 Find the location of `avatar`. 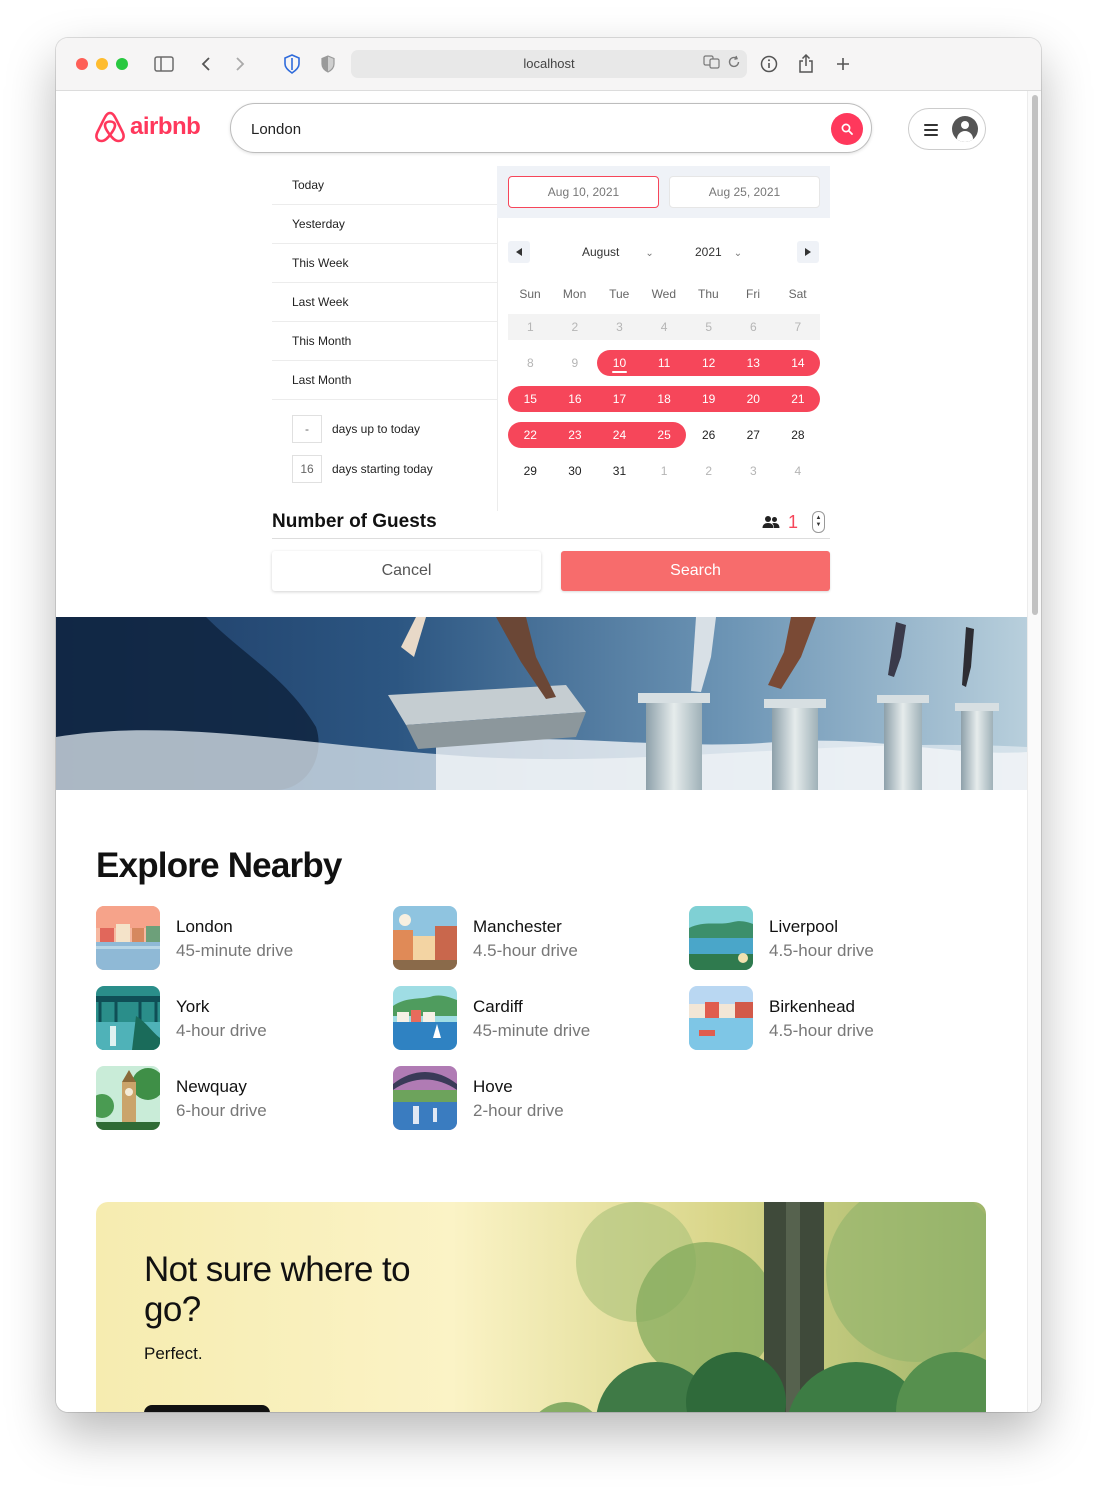

avatar is located at coordinates (965, 129).